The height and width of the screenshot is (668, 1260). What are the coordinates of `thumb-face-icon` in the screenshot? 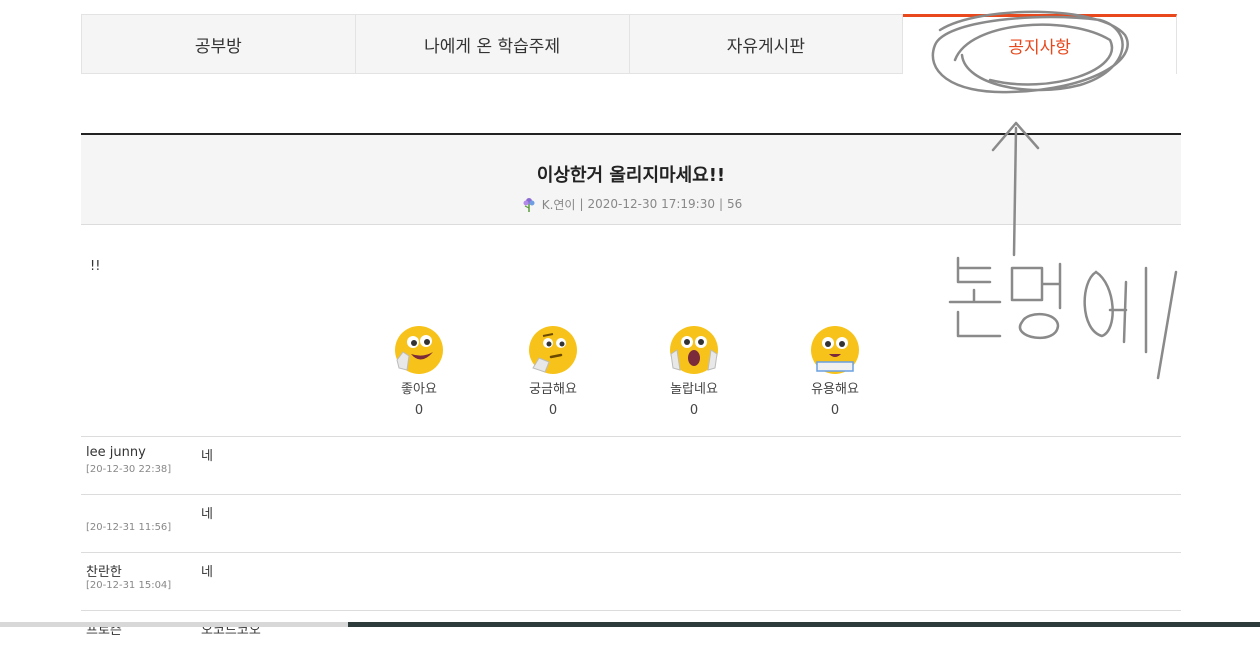 It's located at (419, 350).